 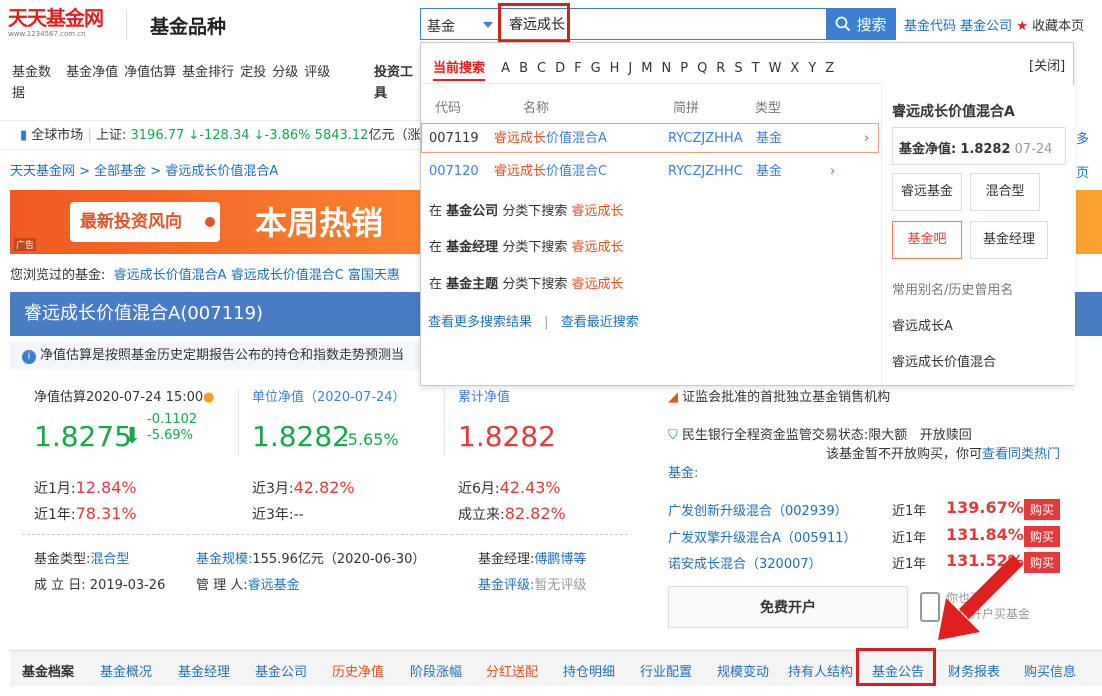 I want to click on fund-manager: 基金经理:傅鹏博等, so click(x=532, y=559).